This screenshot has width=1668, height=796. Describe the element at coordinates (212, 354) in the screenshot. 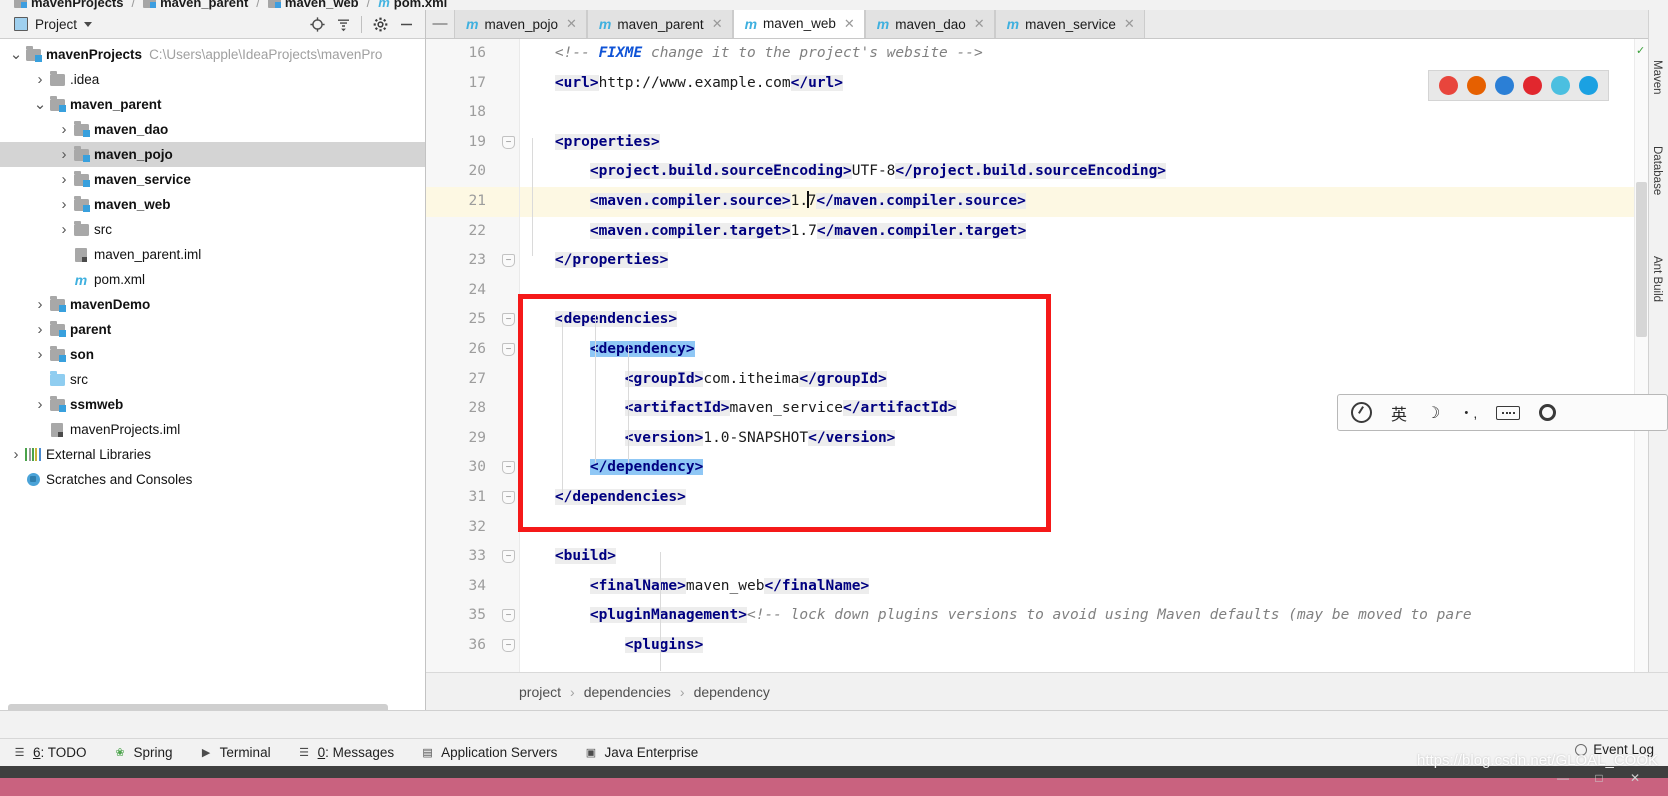

I see `tree-node-son: › son` at that location.